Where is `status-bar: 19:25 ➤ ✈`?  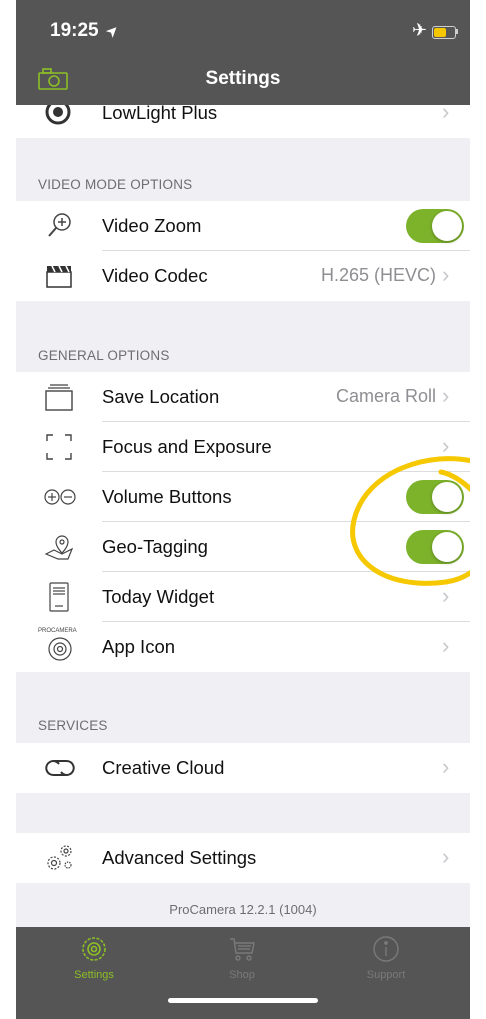 status-bar: 19:25 ➤ ✈ is located at coordinates (243, 30).